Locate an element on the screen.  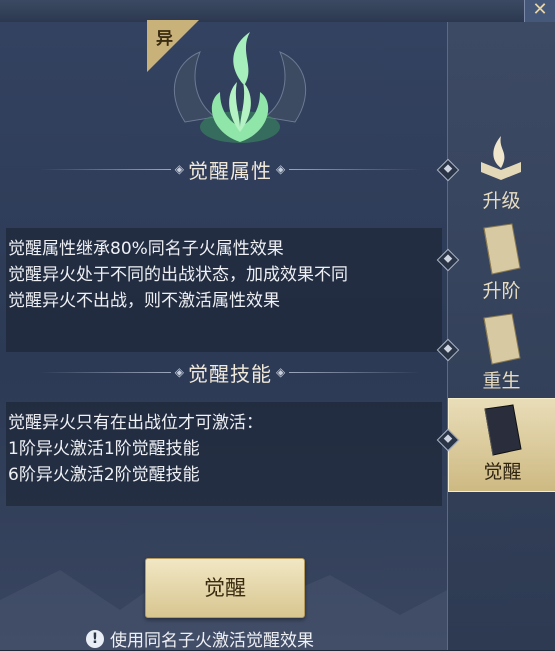
tip: ! 使用同名子火激活觉醒效果 is located at coordinates (200, 638).